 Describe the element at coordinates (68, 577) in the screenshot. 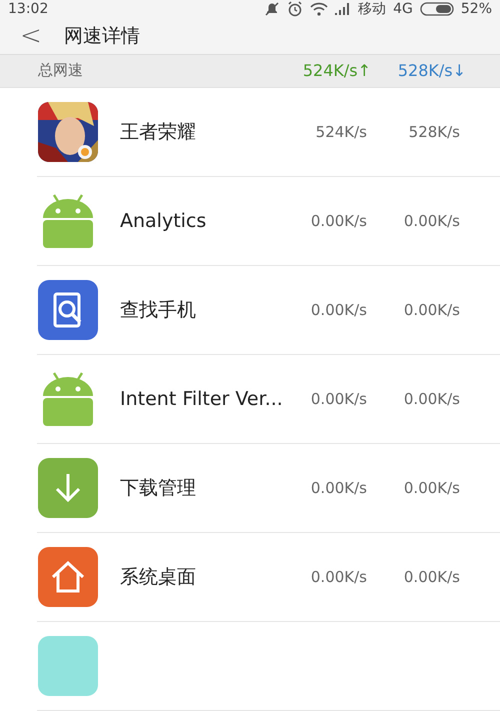

I see `home-icon` at that location.